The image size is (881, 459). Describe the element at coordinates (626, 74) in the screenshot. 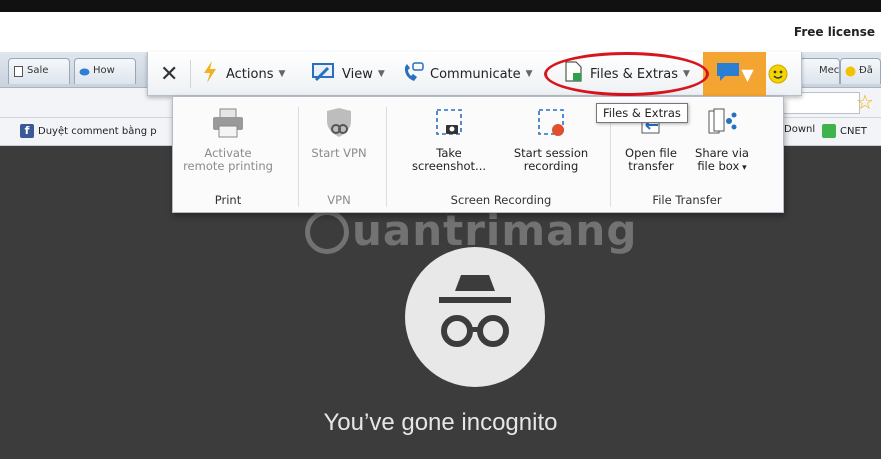

I see `highlight-ellipse` at that location.